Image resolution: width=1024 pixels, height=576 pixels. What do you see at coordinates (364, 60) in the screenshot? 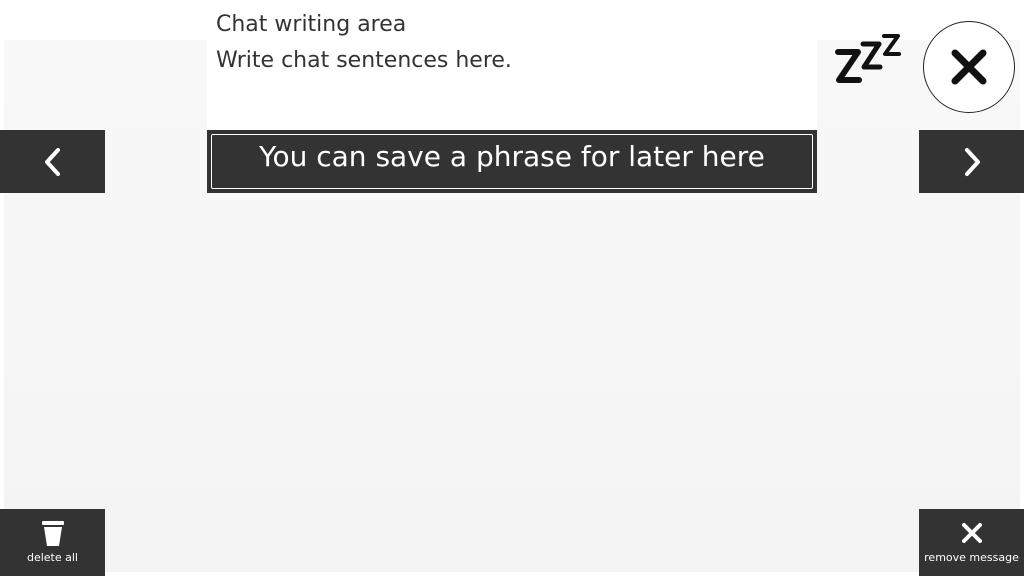
I see `chat-input-text: Write chat sentences here.` at bounding box center [364, 60].